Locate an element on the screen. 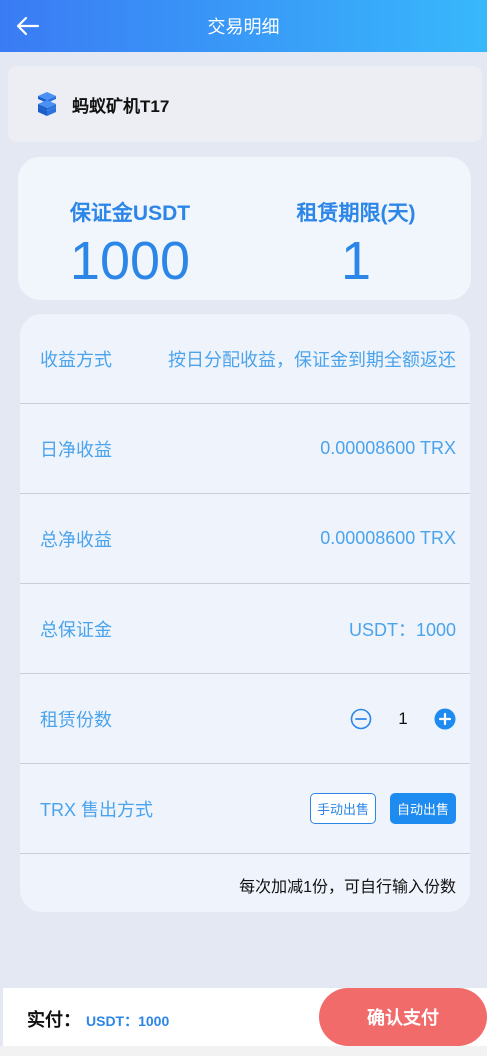 This screenshot has height=1056, width=487. pay-amount: USDT：1000 is located at coordinates (128, 1021).